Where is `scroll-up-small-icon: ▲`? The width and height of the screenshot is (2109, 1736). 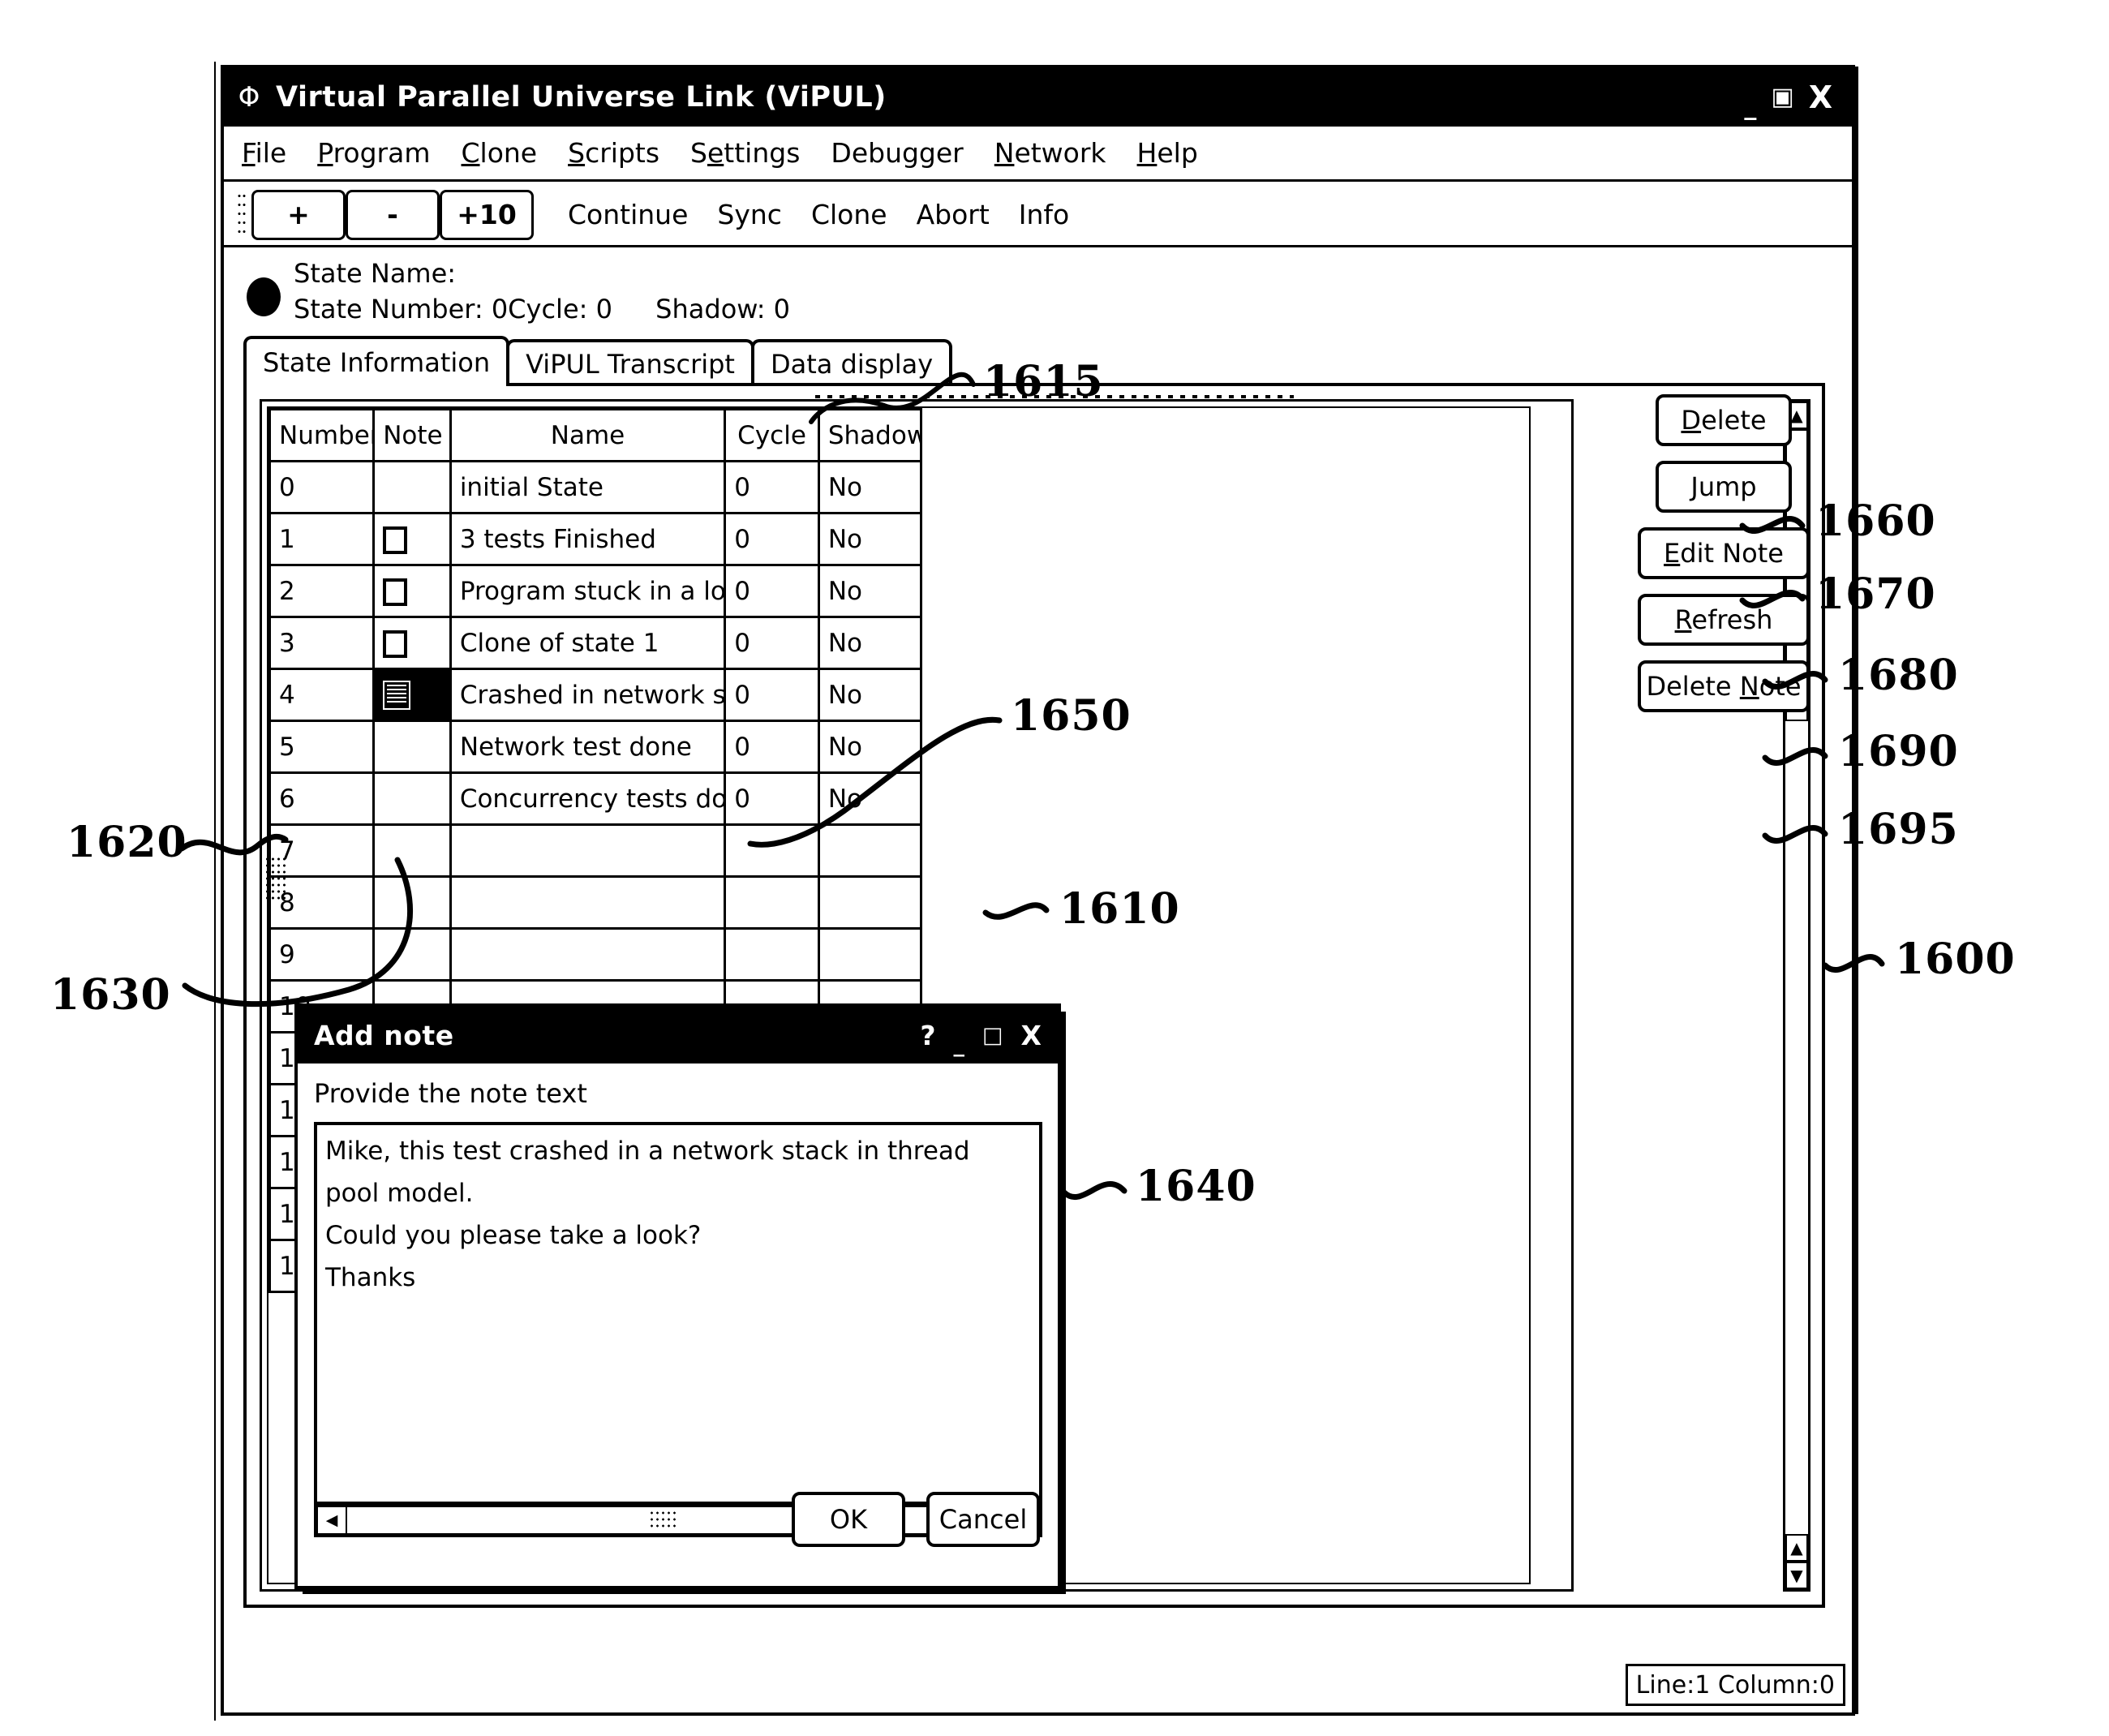
scroll-up-small-icon: ▲ is located at coordinates (1796, 1548).